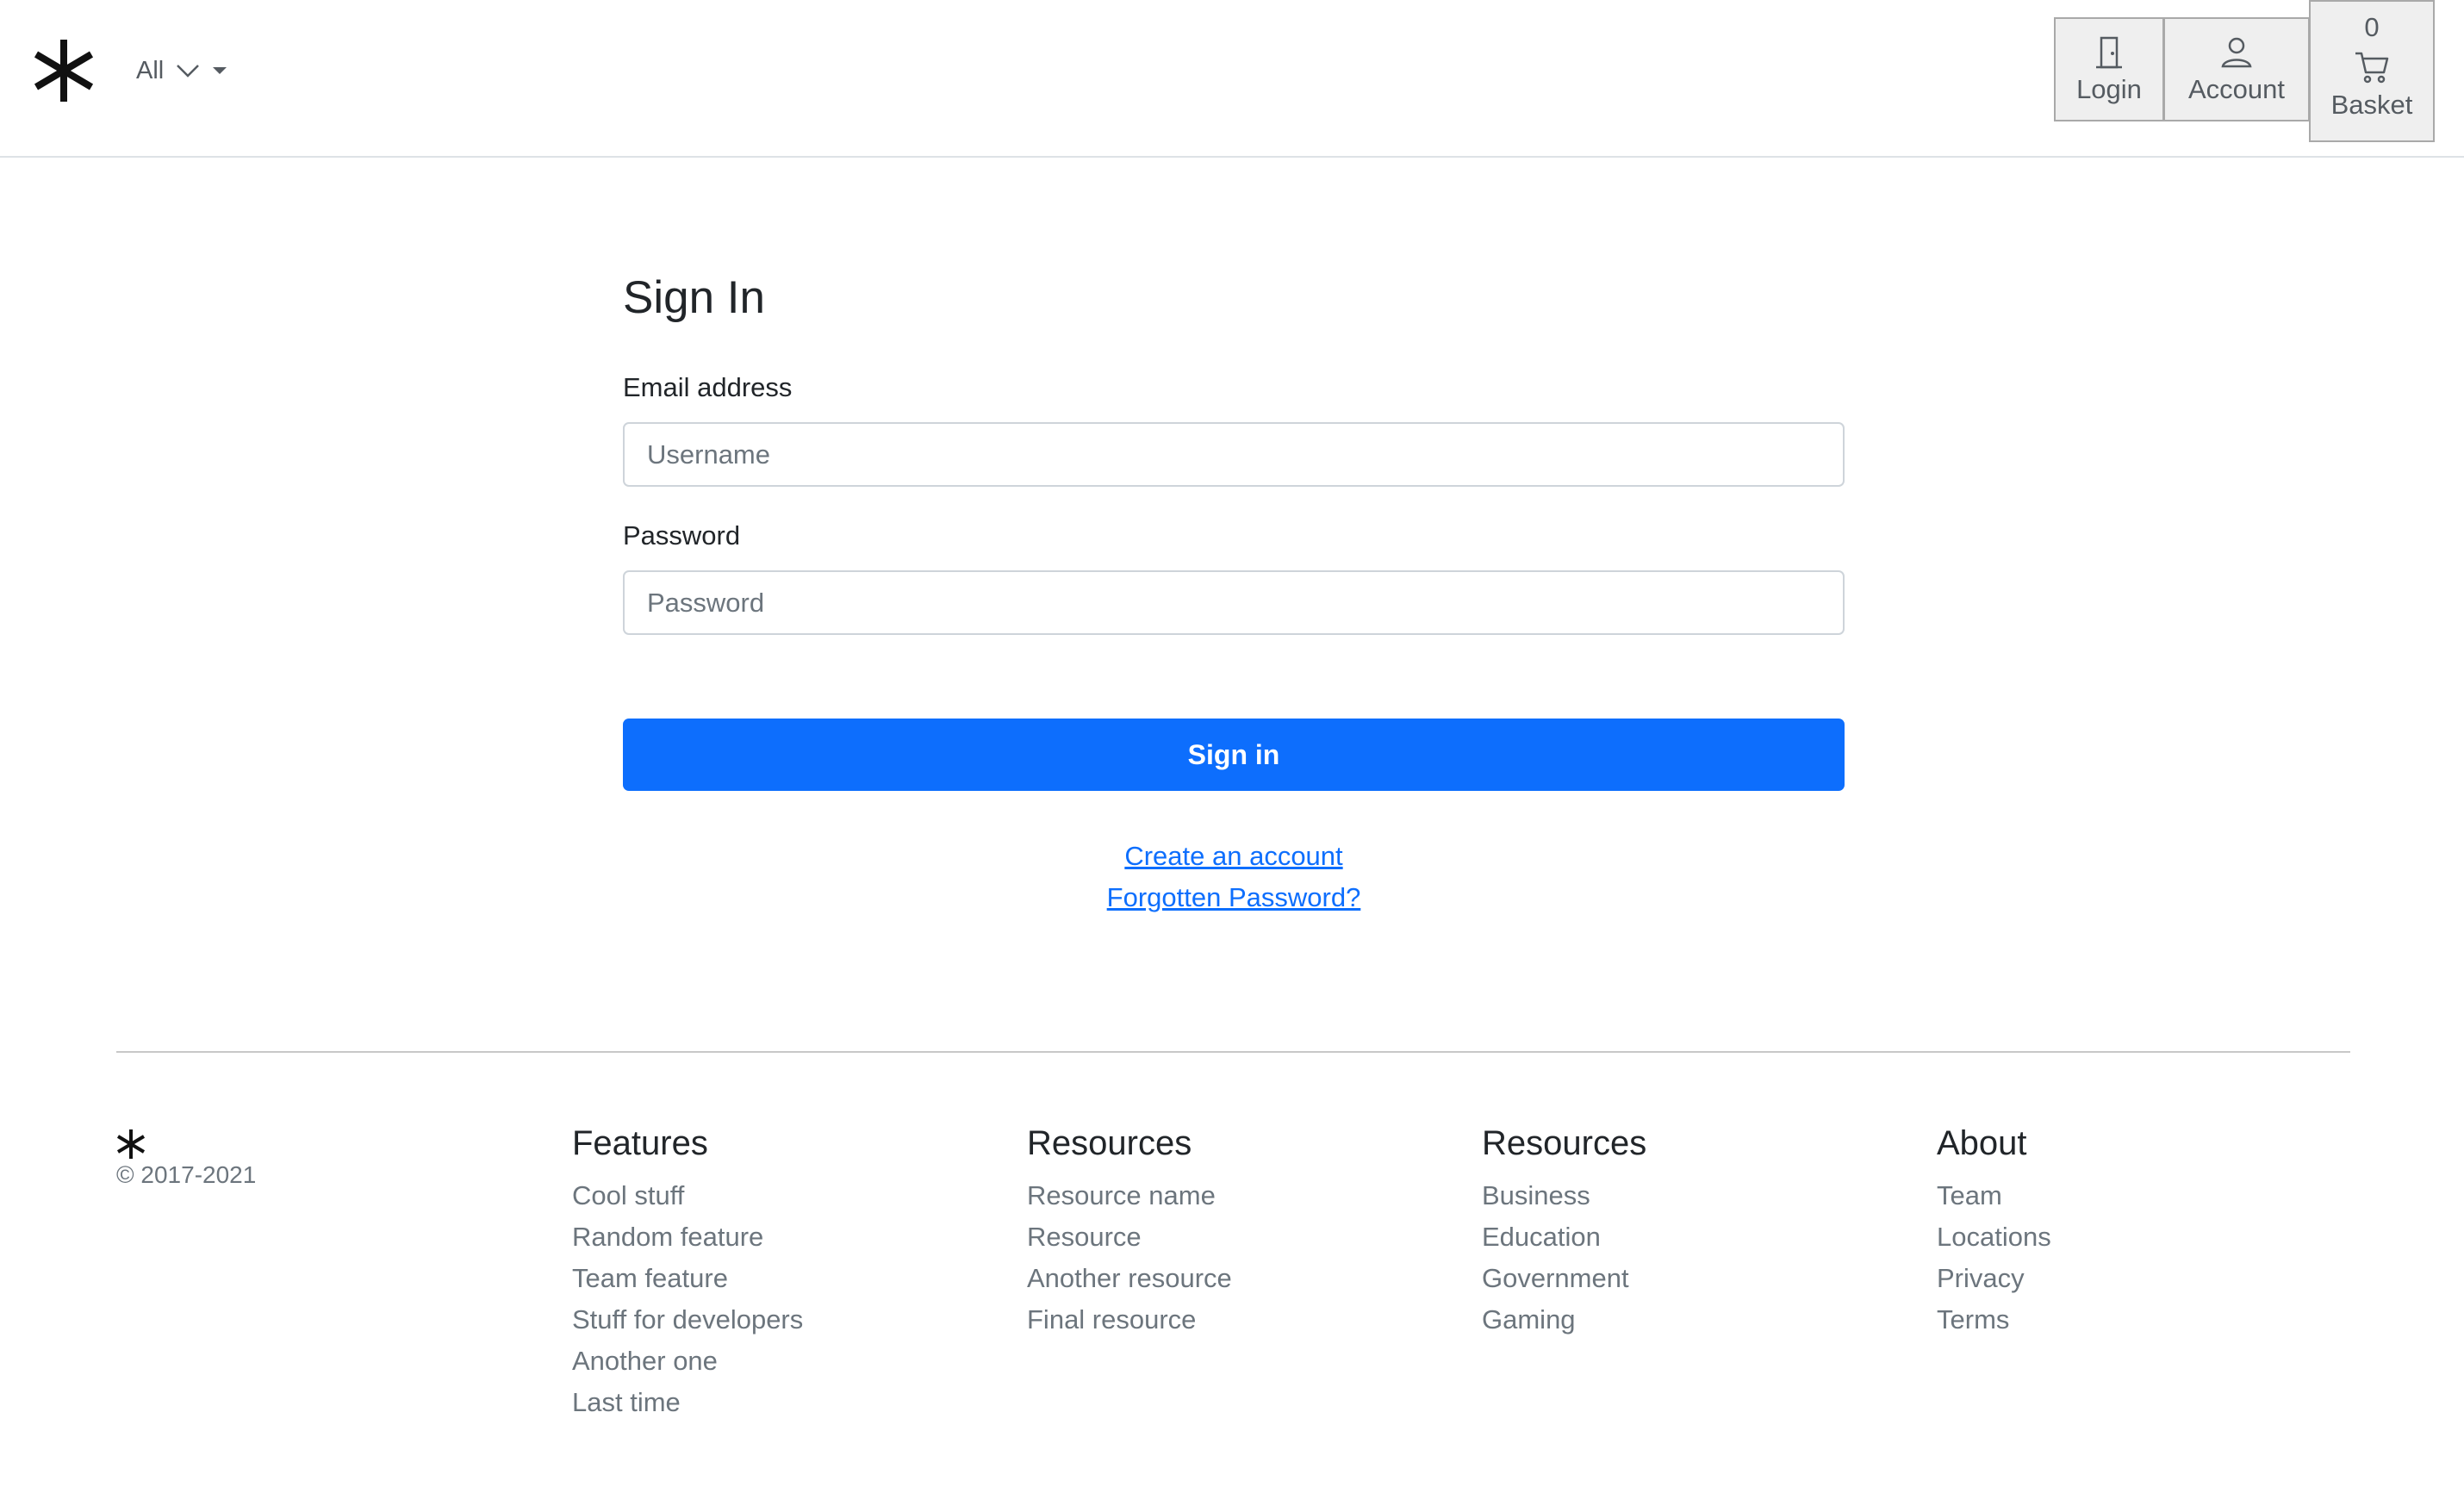 The height and width of the screenshot is (1487, 2464). I want to click on email-label: Email address, so click(708, 387).